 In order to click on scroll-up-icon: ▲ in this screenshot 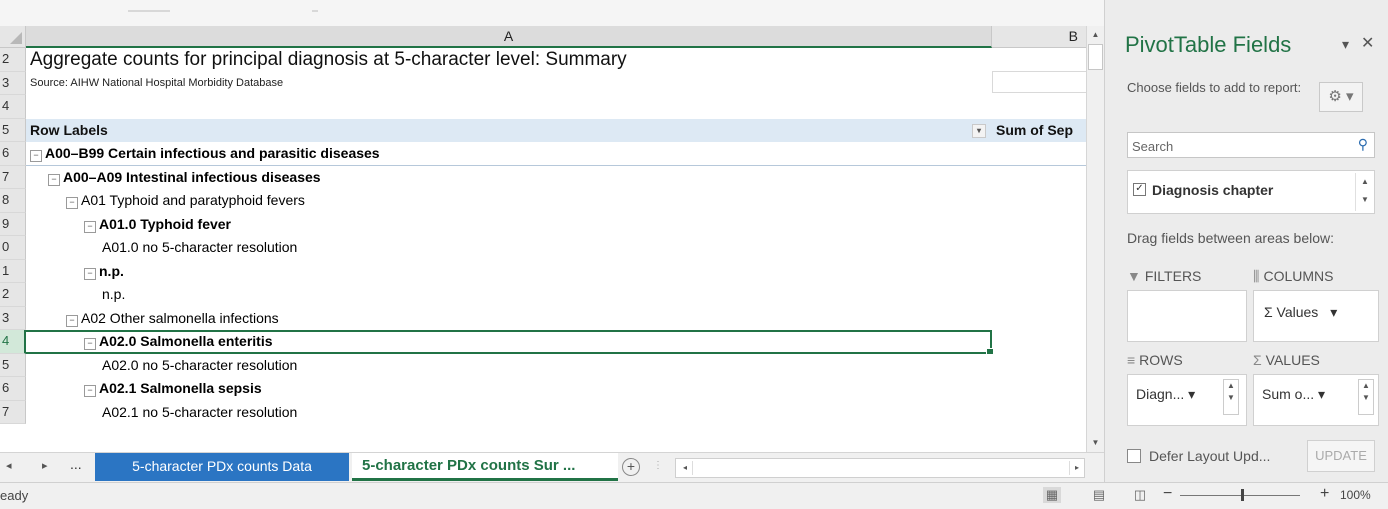, I will do `click(1095, 35)`.